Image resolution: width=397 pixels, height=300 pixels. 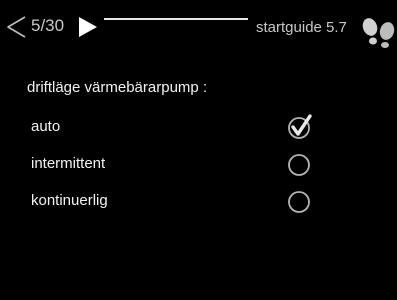 What do you see at coordinates (48, 25) in the screenshot?
I see `page-counter: 5/30` at bounding box center [48, 25].